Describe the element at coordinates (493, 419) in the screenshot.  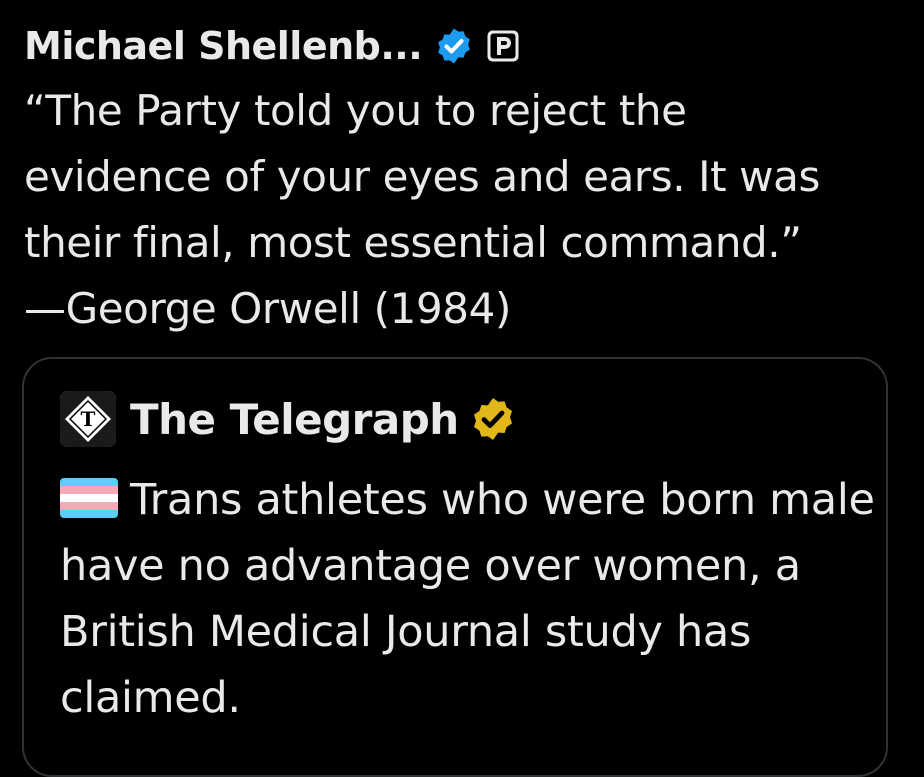
I see `verified-gold-badge-icon` at that location.